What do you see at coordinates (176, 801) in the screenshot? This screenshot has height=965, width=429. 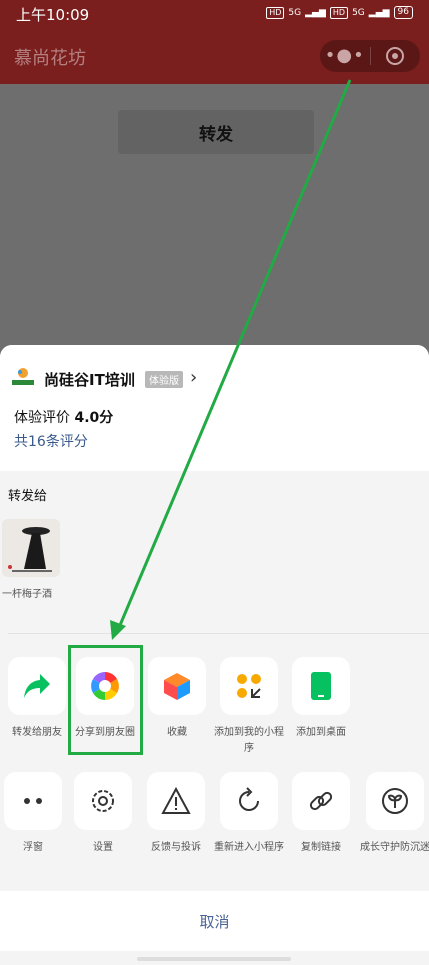 I see `warning-triangle-icon` at bounding box center [176, 801].